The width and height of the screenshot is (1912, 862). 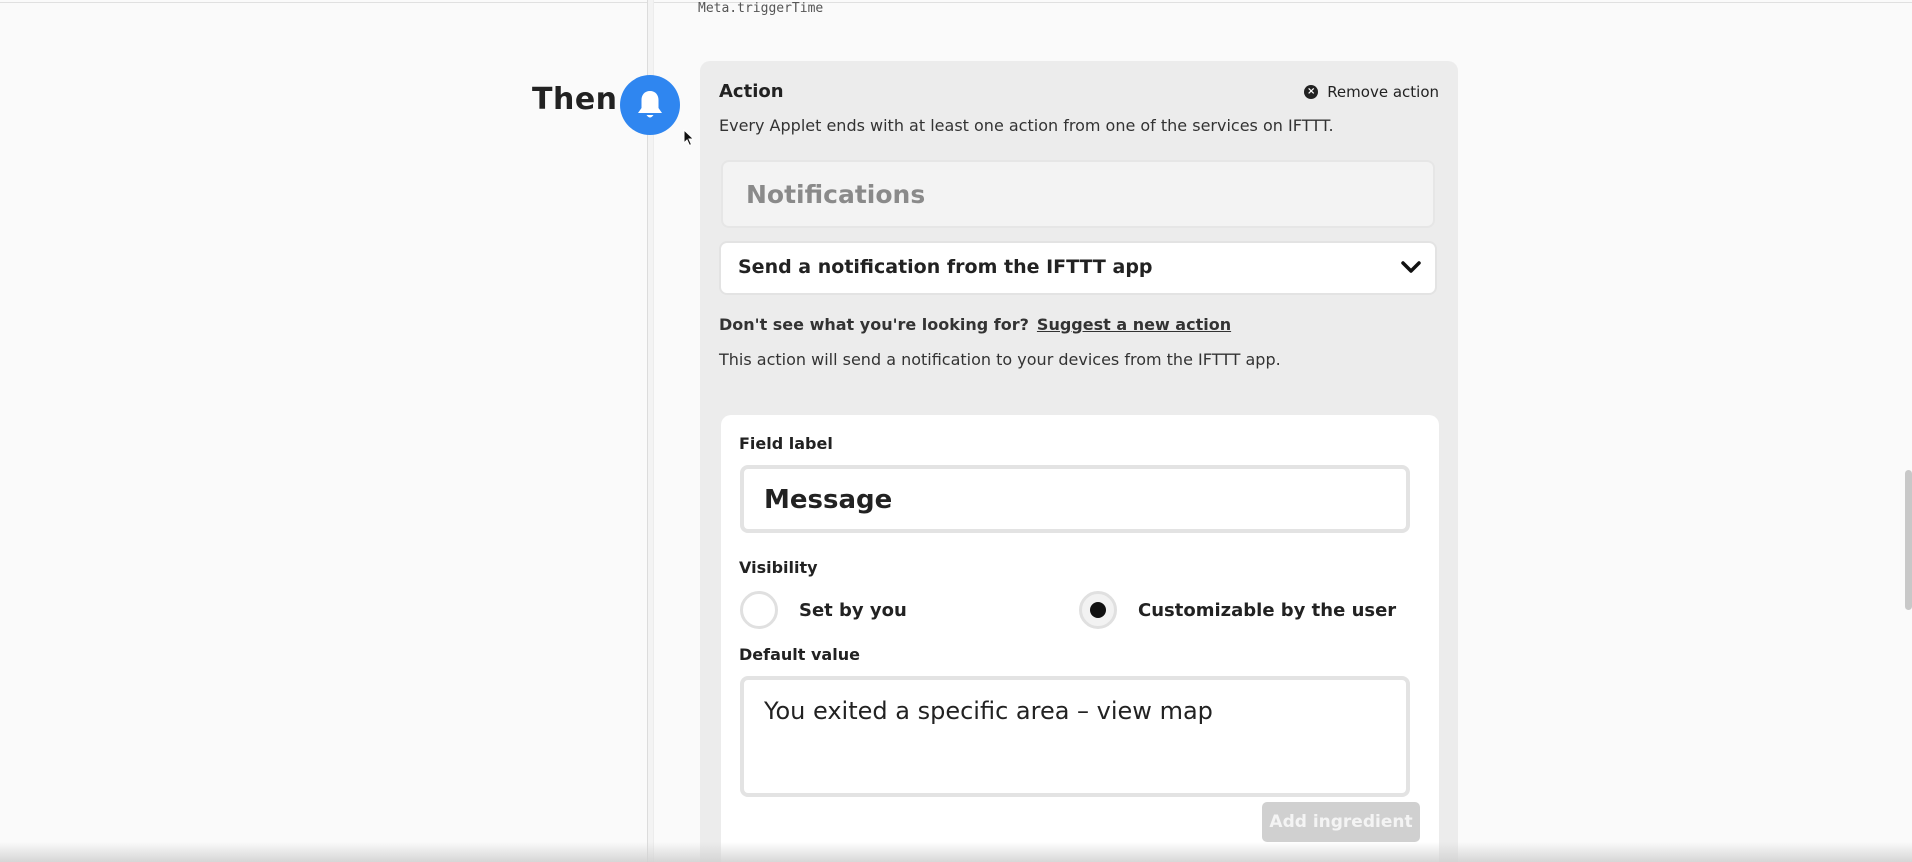 I want to click on radio-set-by-you, so click(x=759, y=610).